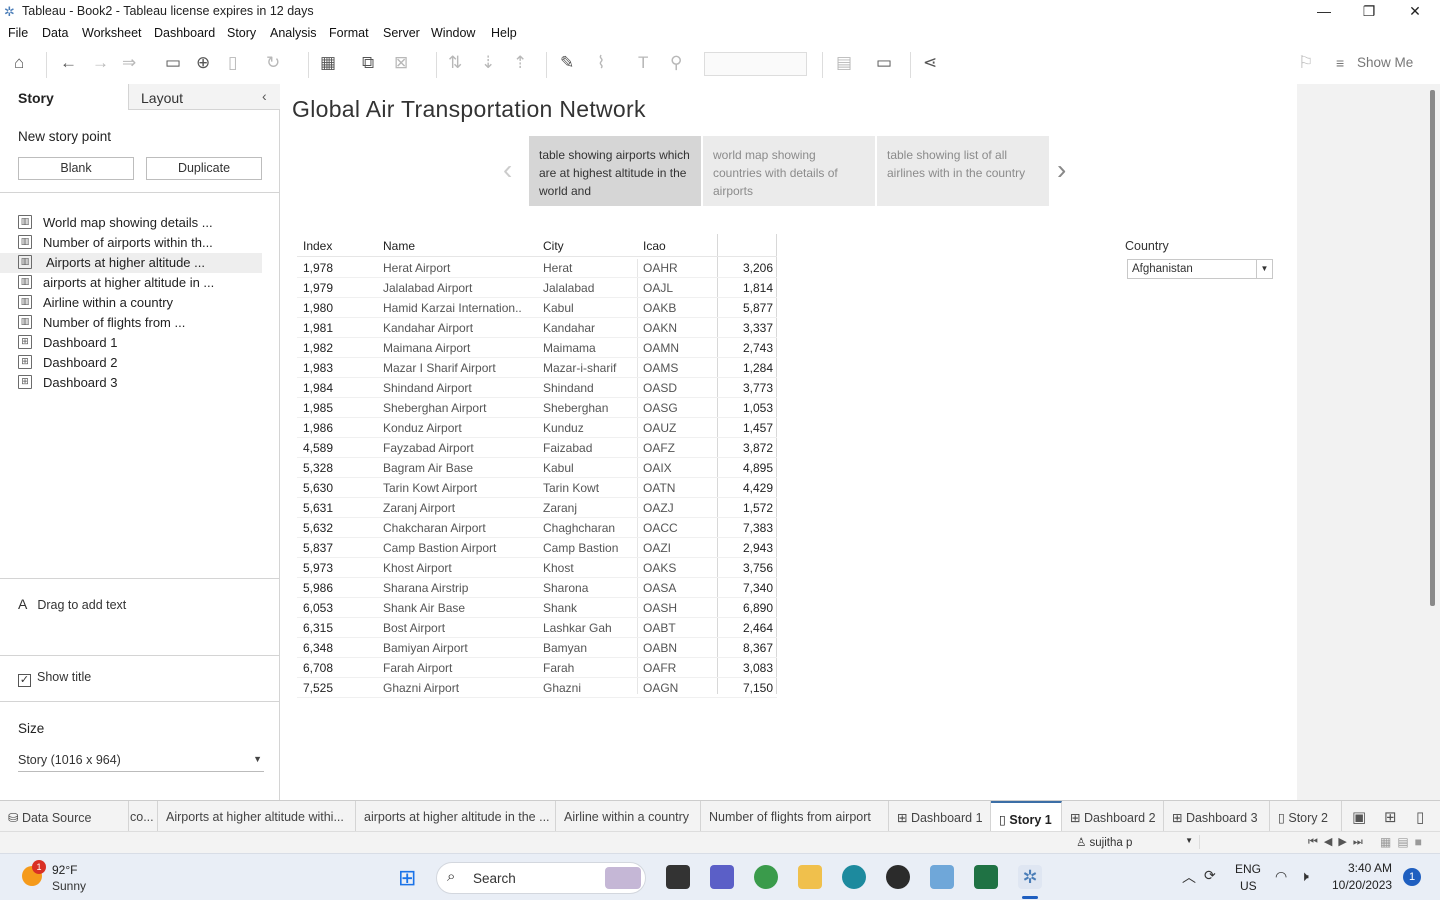 The height and width of the screenshot is (900, 1440). I want to click on tab-layout: Layout, so click(204, 97).